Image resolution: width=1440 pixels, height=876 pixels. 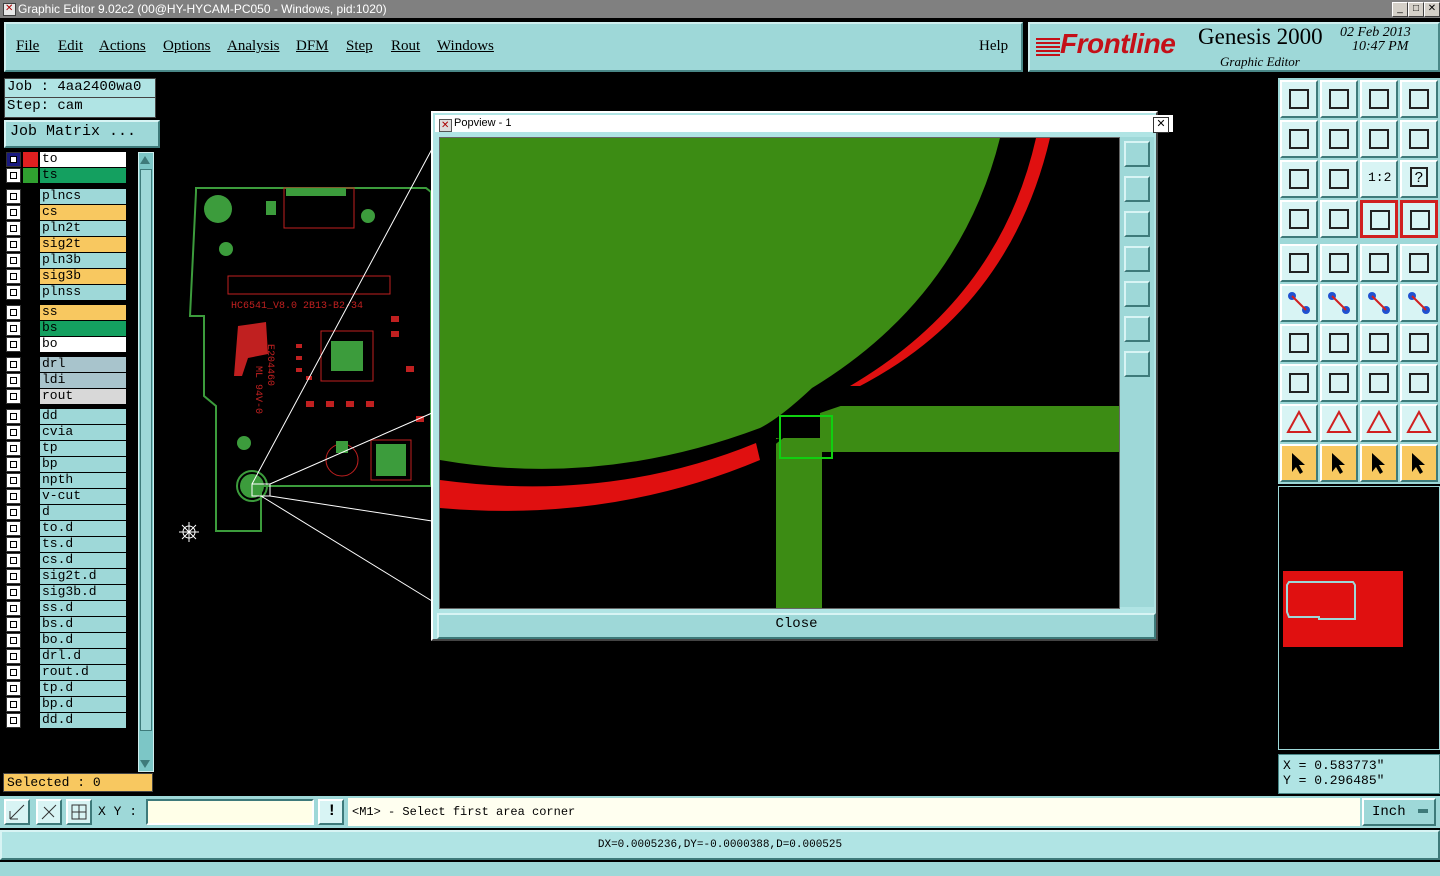 What do you see at coordinates (1137, 189) in the screenshot?
I see `popview-pan-up-icon` at bounding box center [1137, 189].